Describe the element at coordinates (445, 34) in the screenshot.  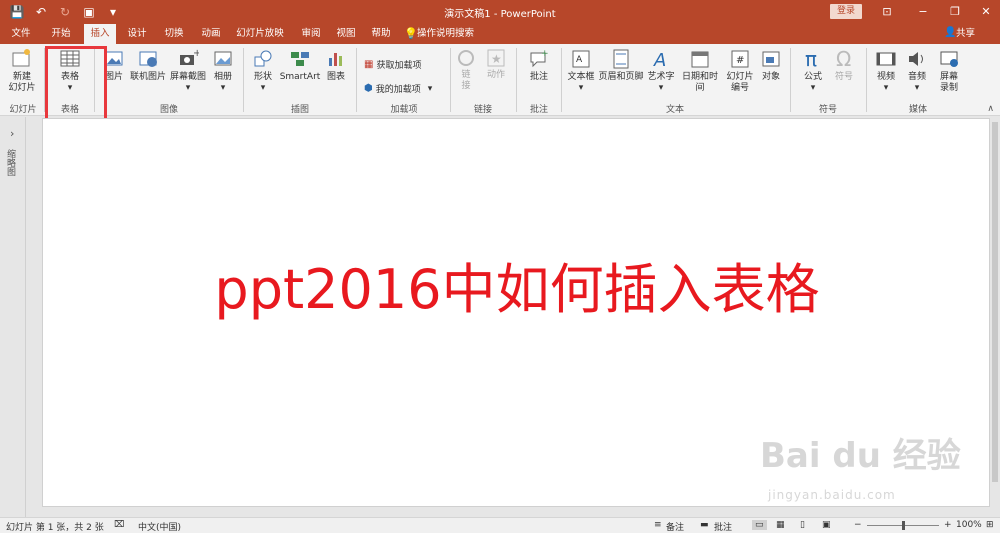
I see `tell-me-search: 操作说明搜索` at that location.